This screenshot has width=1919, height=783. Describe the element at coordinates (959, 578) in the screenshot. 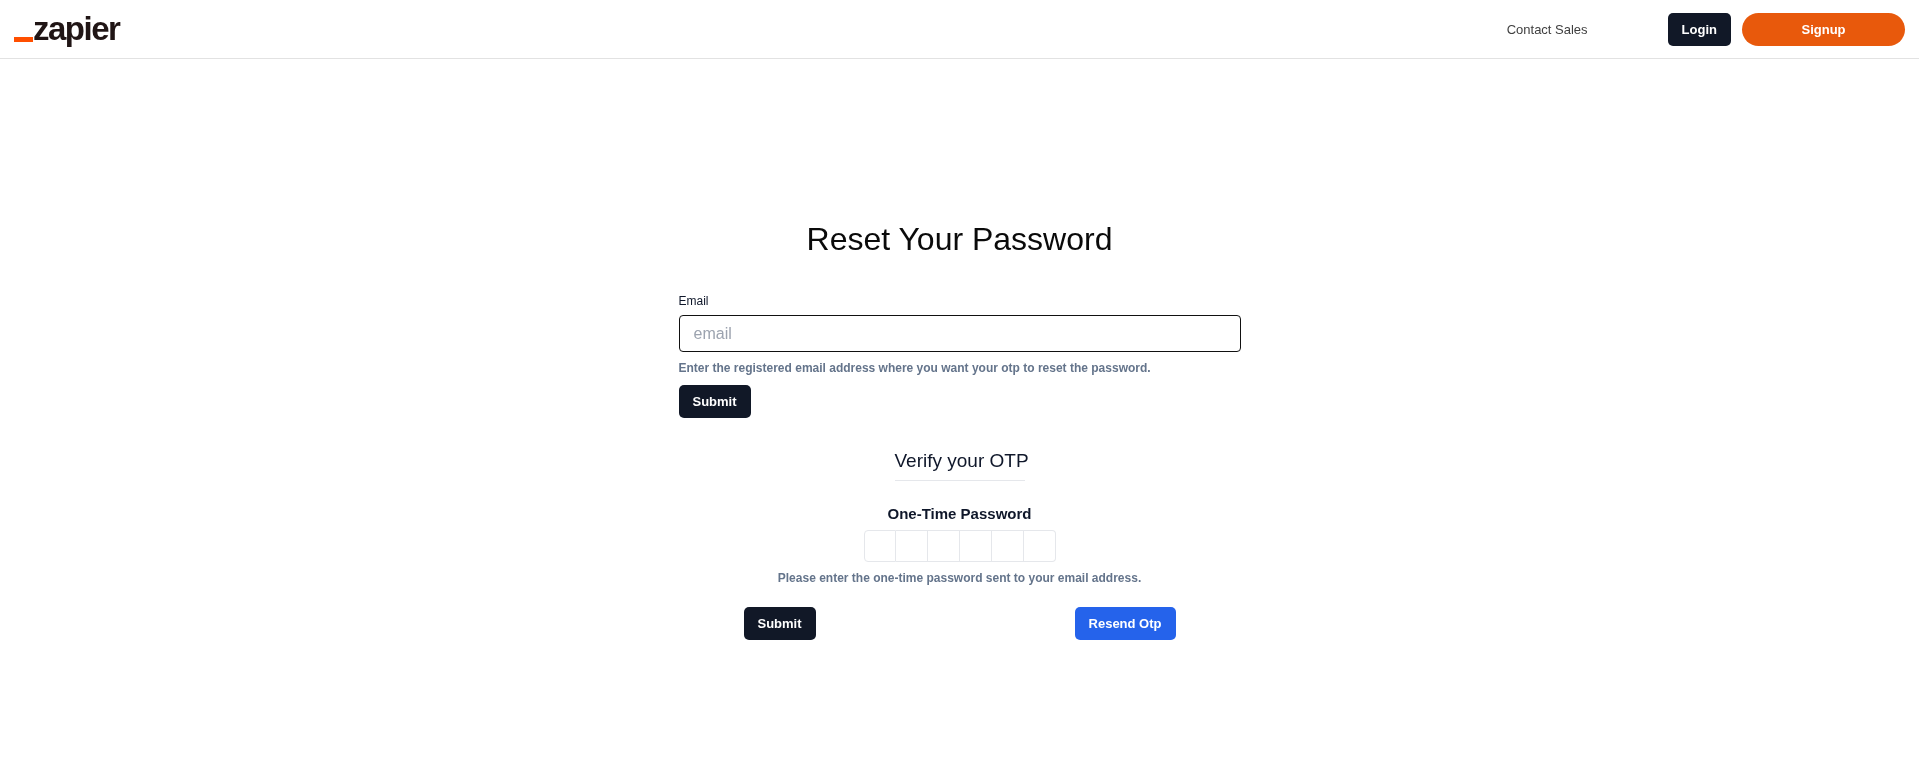

I see `otp-hint: Please enter the one-time password sent to your email address.` at that location.